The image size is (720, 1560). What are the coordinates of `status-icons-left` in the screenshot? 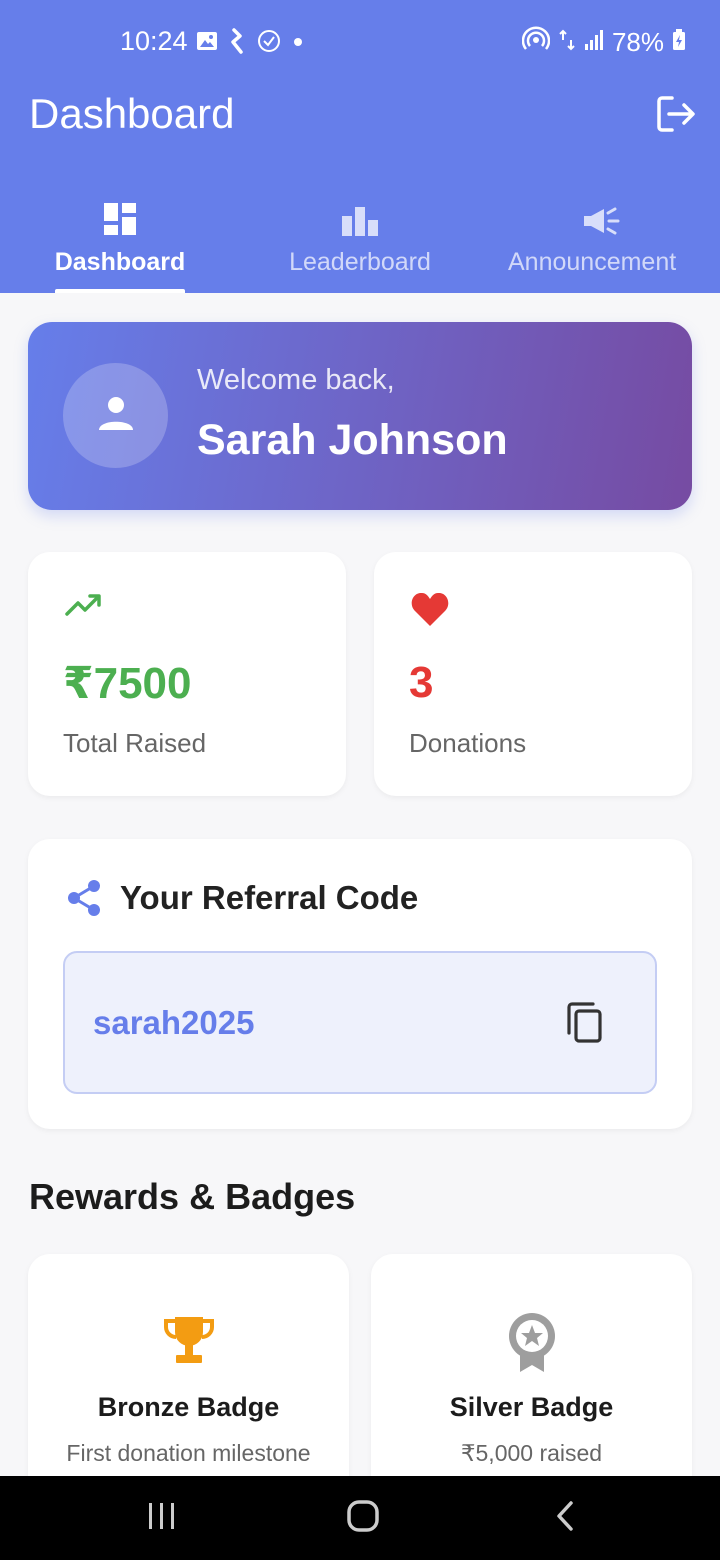 It's located at (250, 43).